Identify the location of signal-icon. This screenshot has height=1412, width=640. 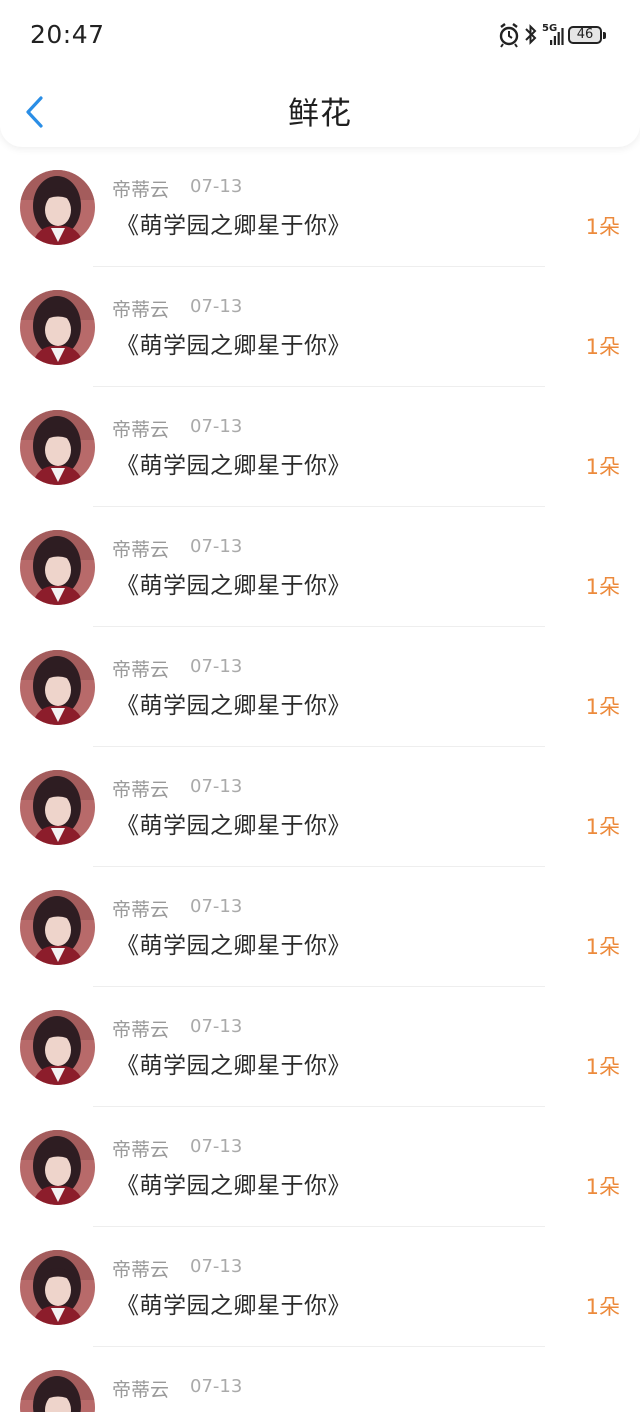
(557, 36).